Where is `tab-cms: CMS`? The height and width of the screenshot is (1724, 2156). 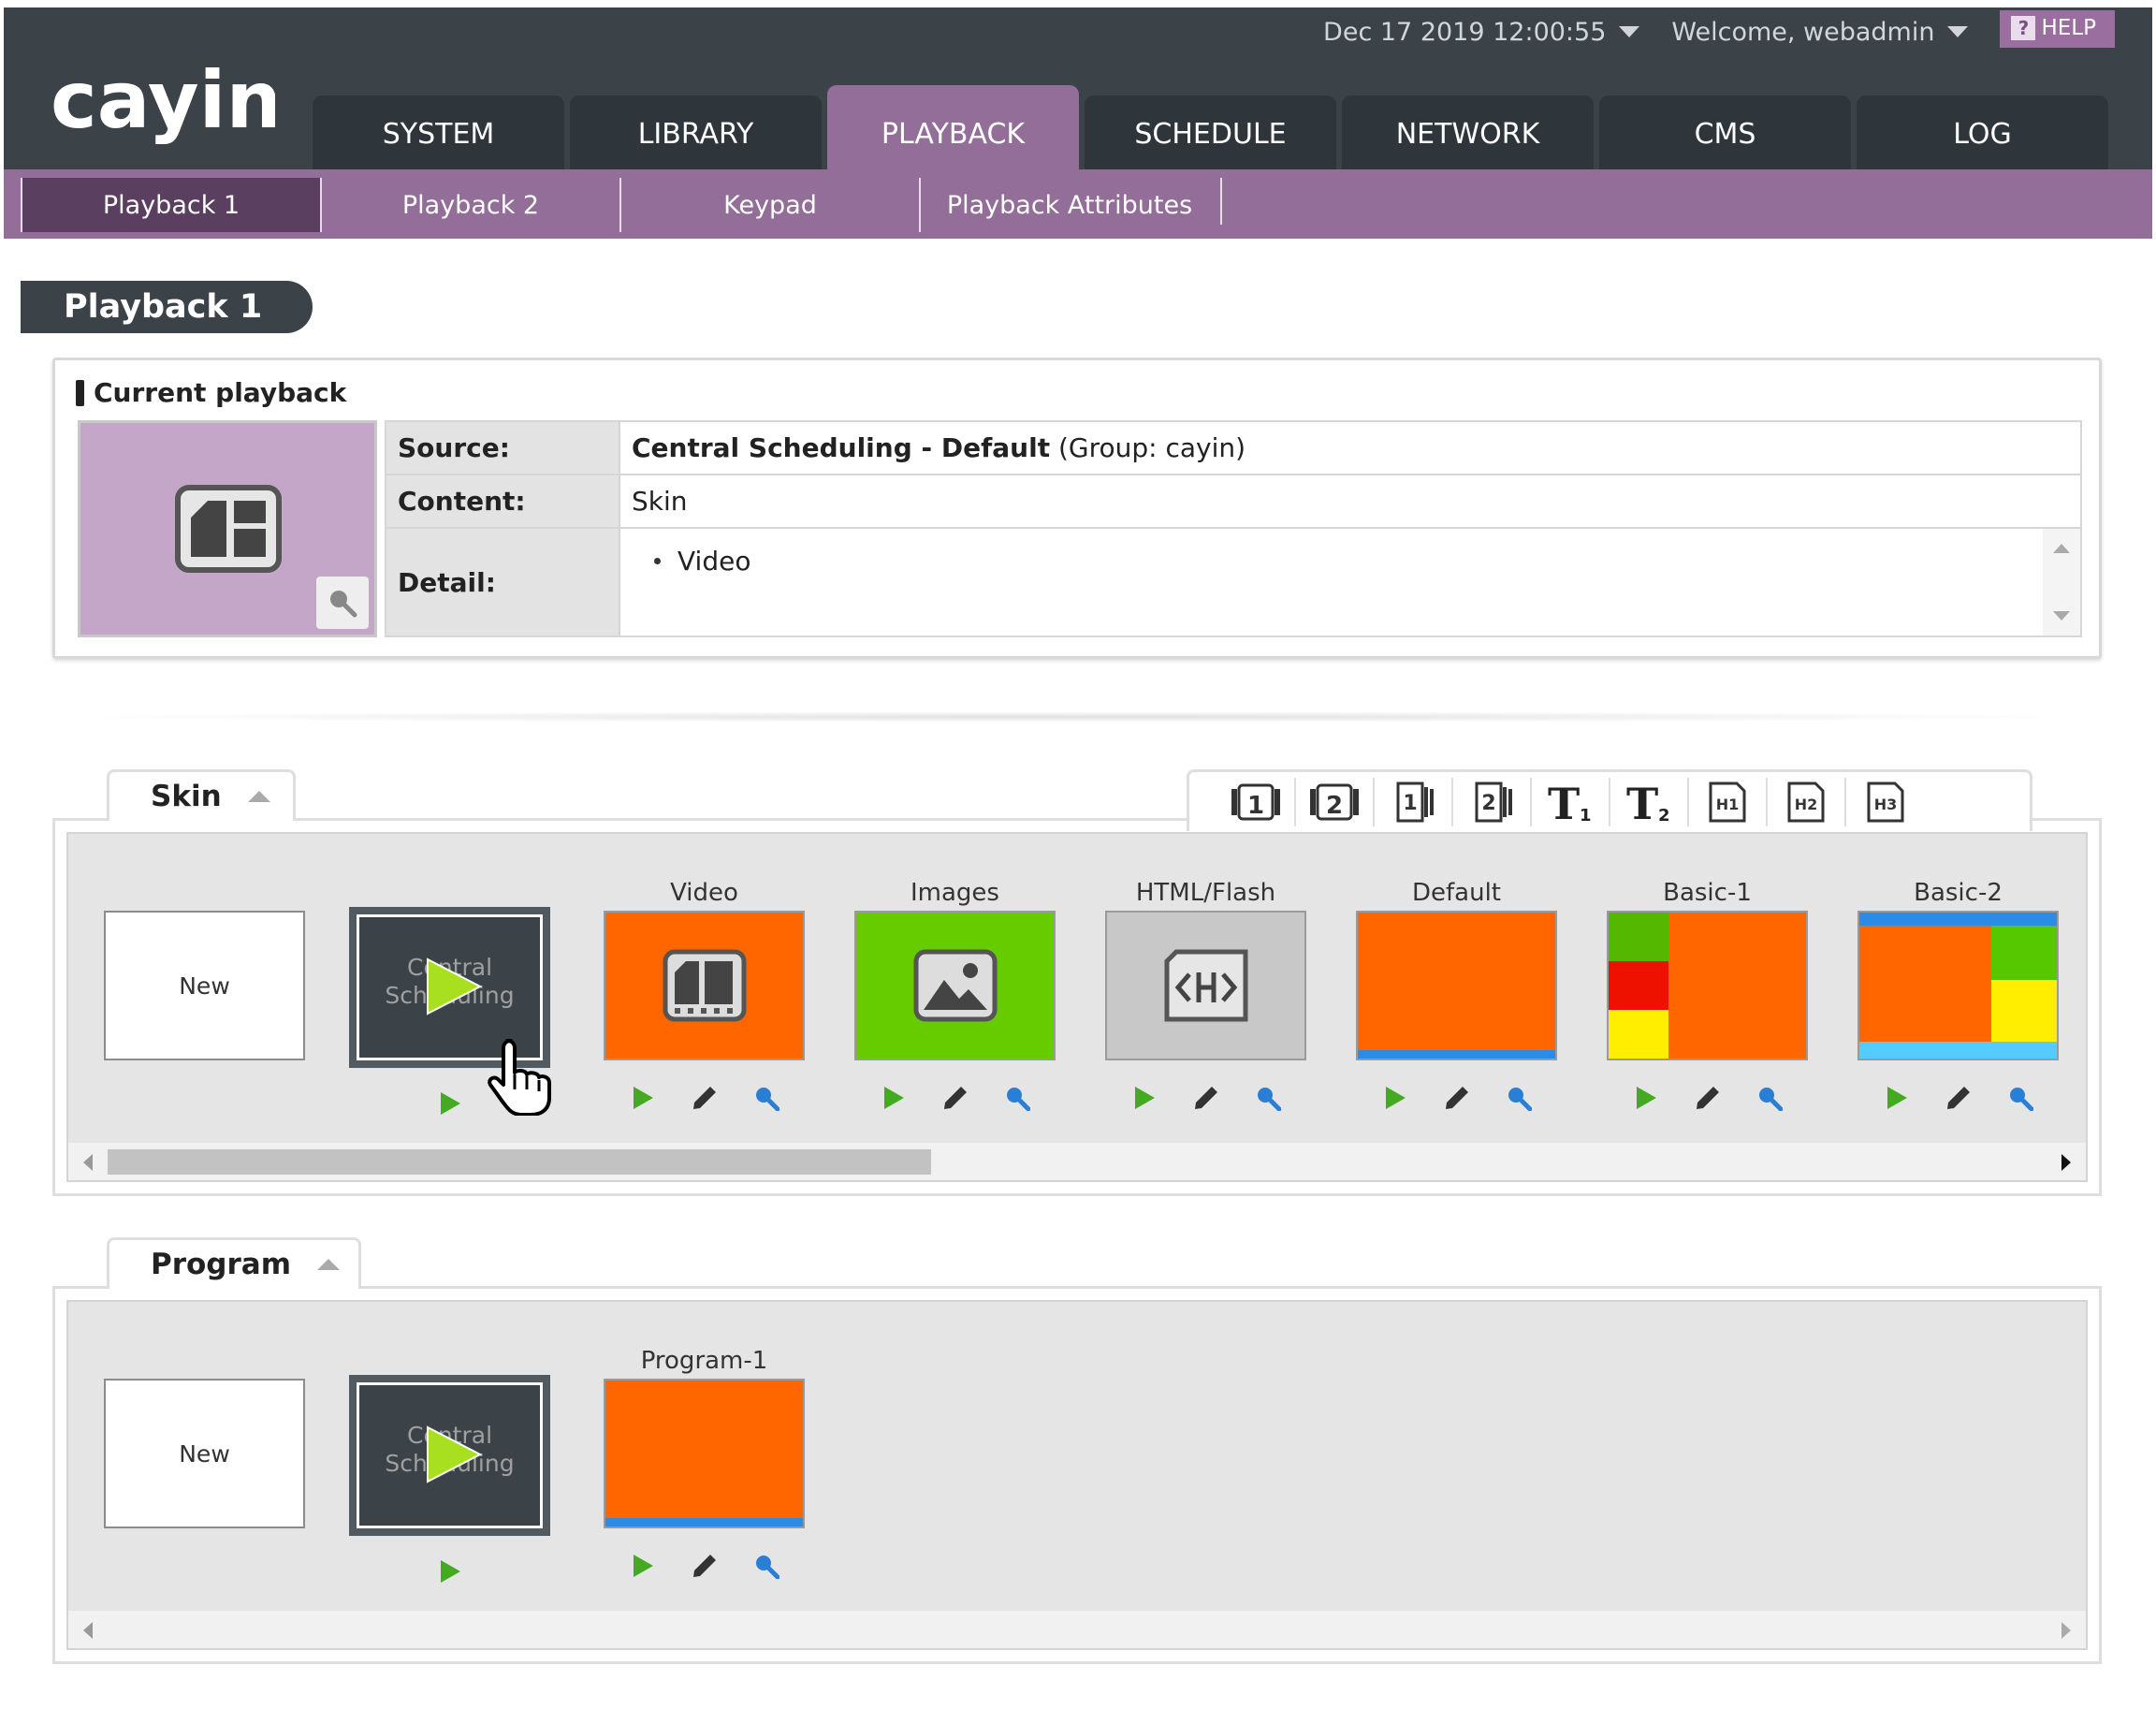 tab-cms: CMS is located at coordinates (1725, 132).